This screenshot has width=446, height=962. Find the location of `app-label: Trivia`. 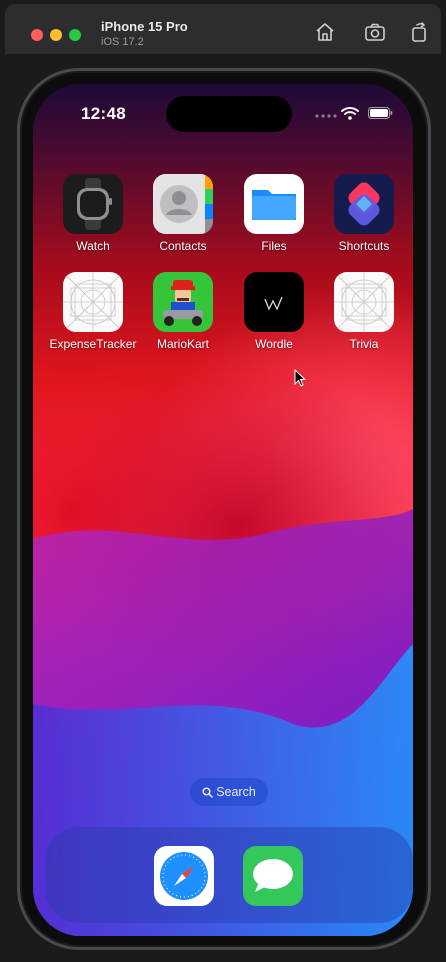

app-label: Trivia is located at coordinates (364, 344).